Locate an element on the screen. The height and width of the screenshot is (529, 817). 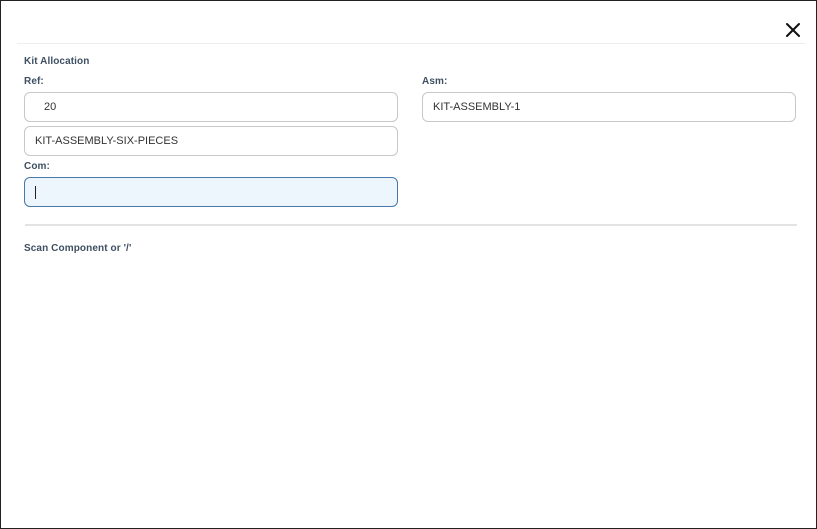
com-label: Com: is located at coordinates (37, 166).